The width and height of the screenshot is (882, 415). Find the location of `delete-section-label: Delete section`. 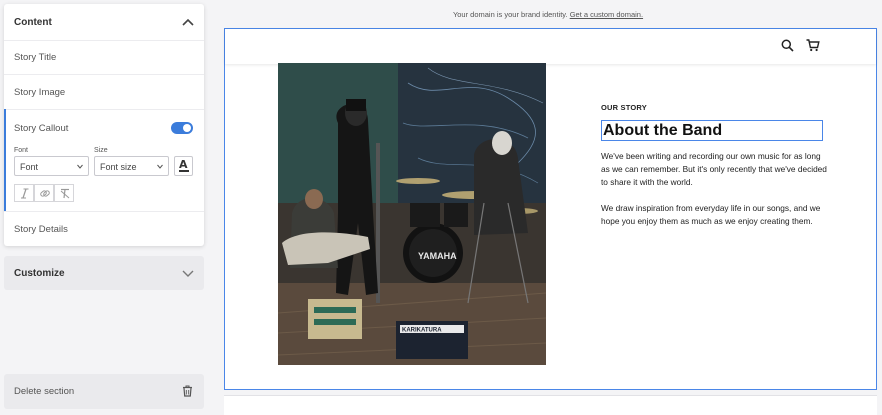

delete-section-label: Delete section is located at coordinates (44, 391).